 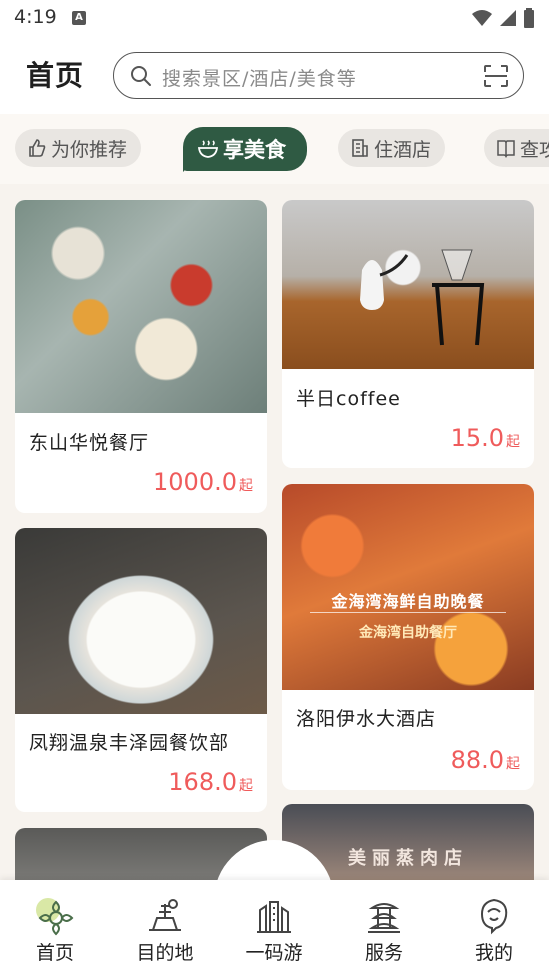 I want to click on nav-home: 首页, so click(x=55, y=928).